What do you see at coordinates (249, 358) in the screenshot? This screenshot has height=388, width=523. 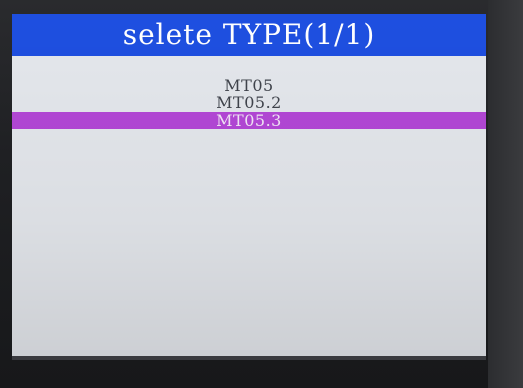 I see `screen-bottom-edge` at bounding box center [249, 358].